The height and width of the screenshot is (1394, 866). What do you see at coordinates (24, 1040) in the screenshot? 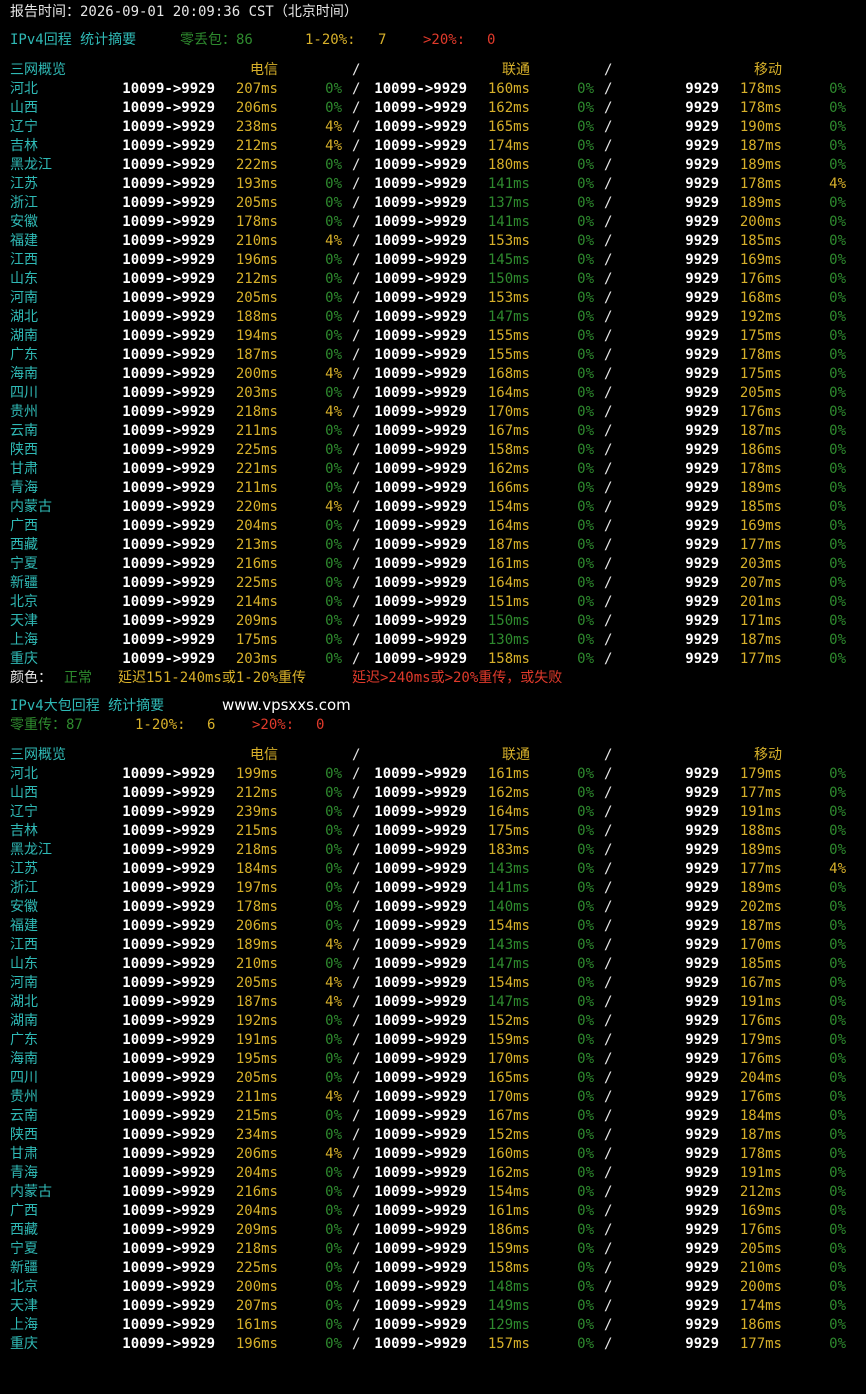
I see `region-name: 广东` at bounding box center [24, 1040].